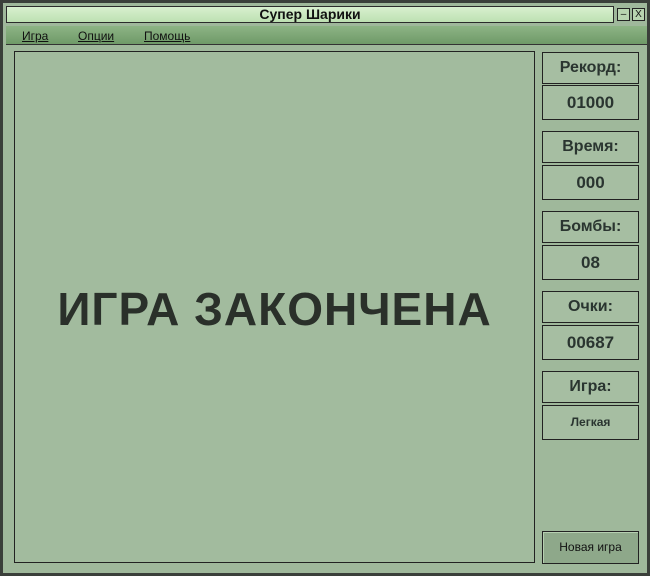  What do you see at coordinates (590, 227) in the screenshot?
I see `bombs-label: Бомбы:` at bounding box center [590, 227].